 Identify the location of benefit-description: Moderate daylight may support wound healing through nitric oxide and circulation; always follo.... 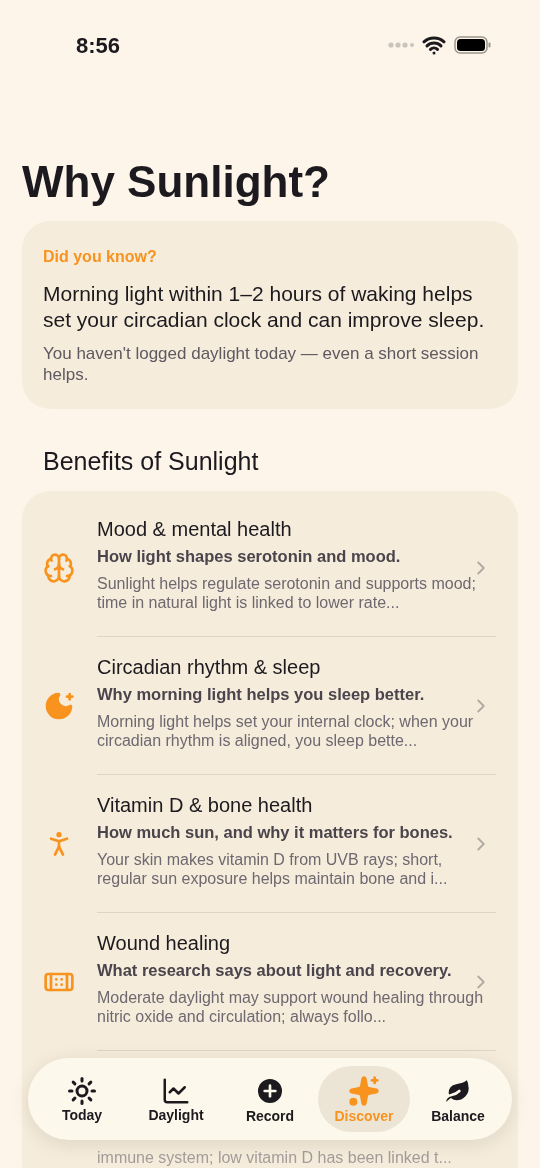
(291, 1007).